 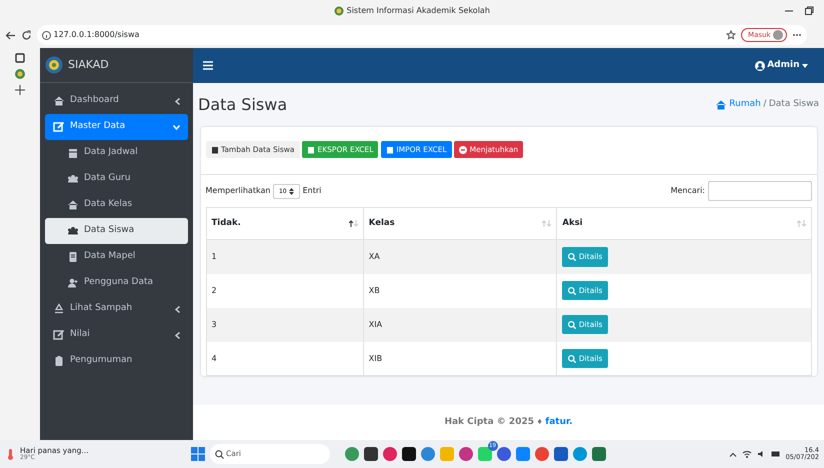 I want to click on sidebar-item: Dashboard, so click(x=116, y=101).